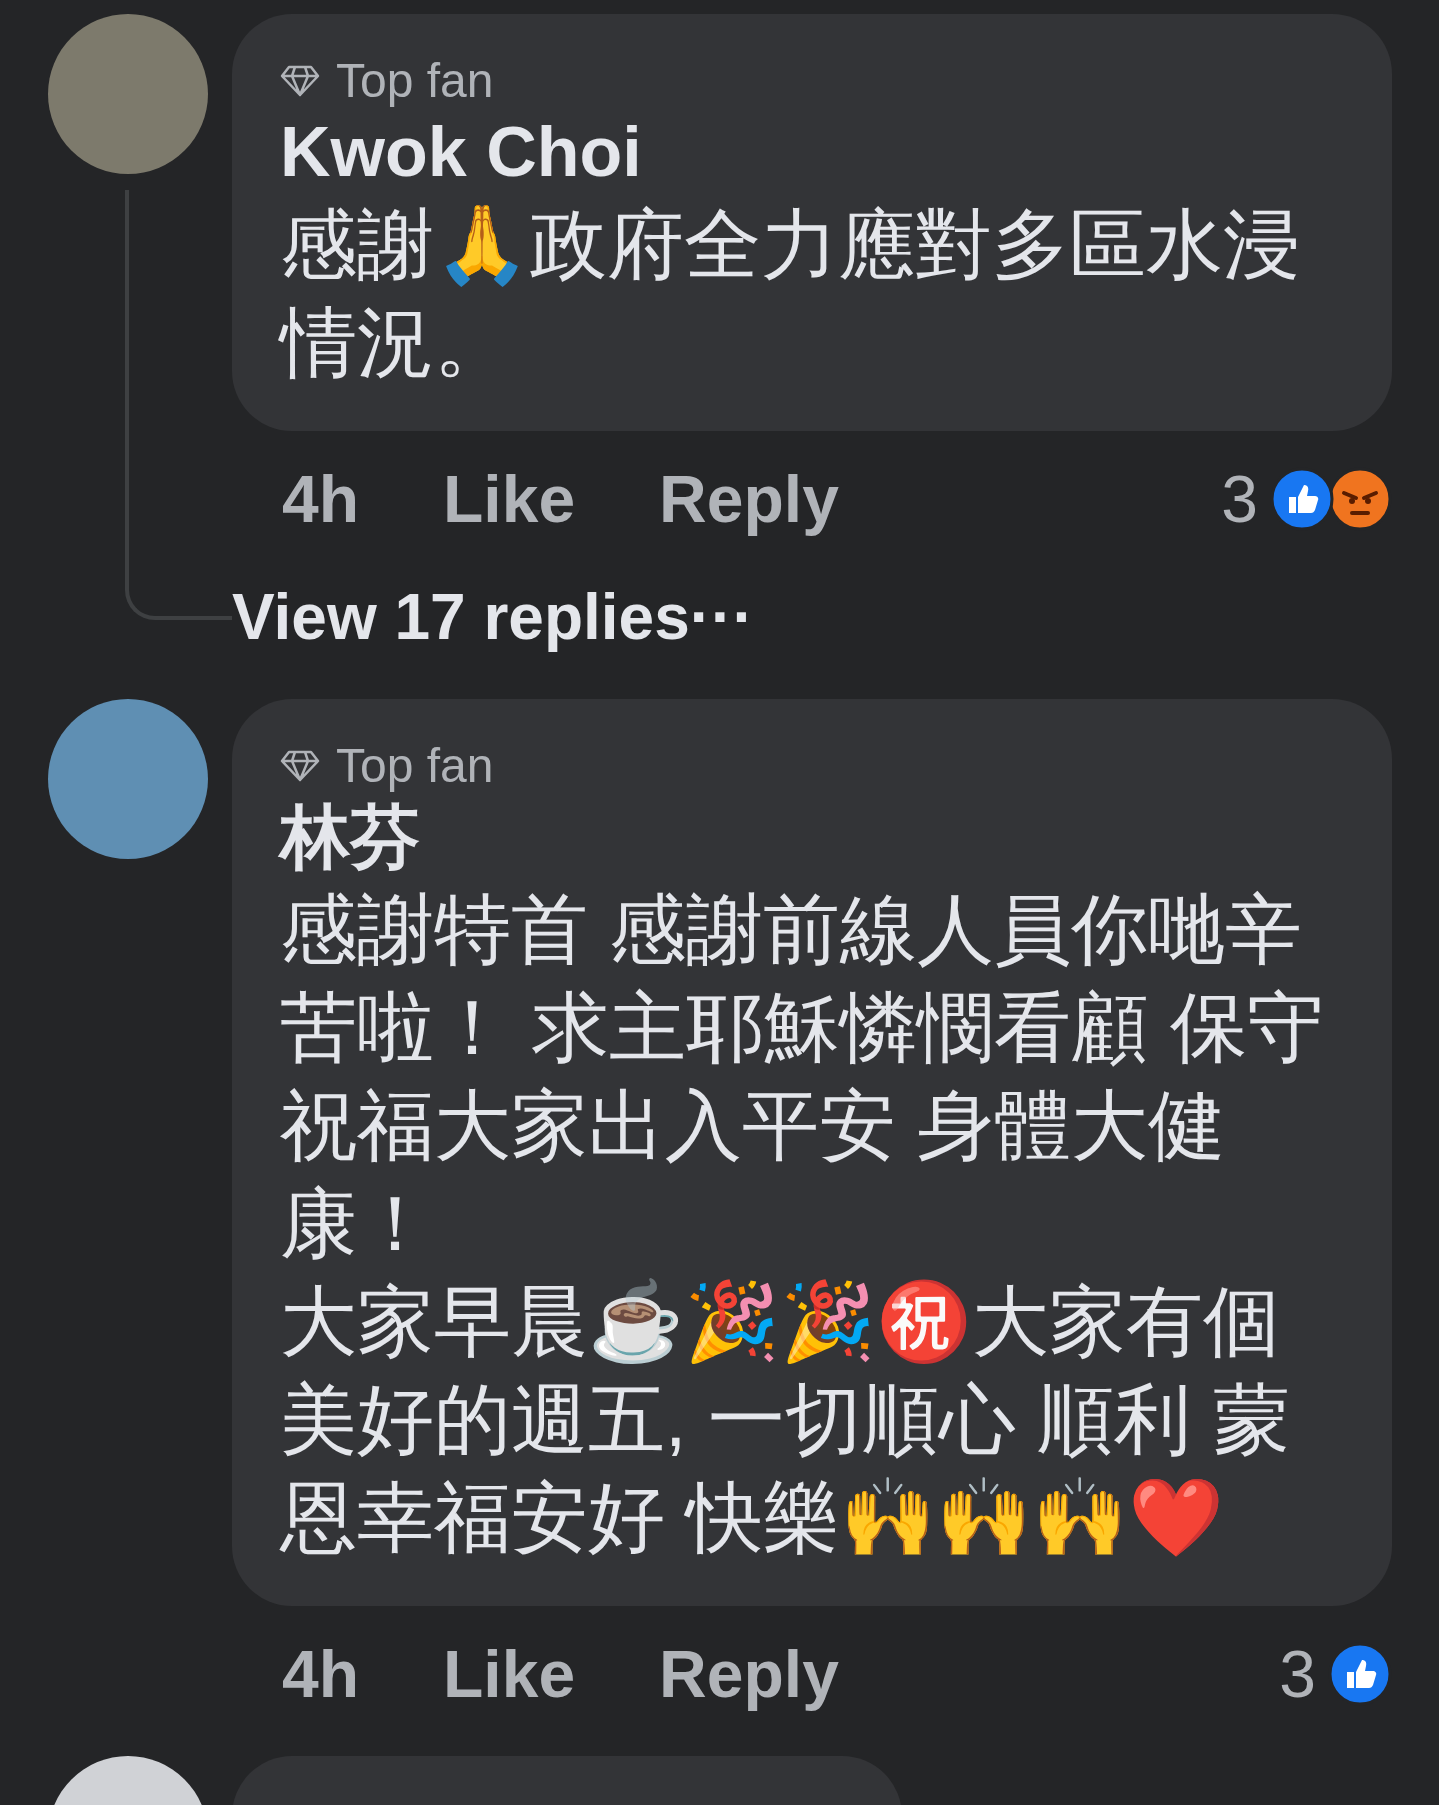  Describe the element at coordinates (812, 837) in the screenshot. I see `author-name: 林芬` at that location.